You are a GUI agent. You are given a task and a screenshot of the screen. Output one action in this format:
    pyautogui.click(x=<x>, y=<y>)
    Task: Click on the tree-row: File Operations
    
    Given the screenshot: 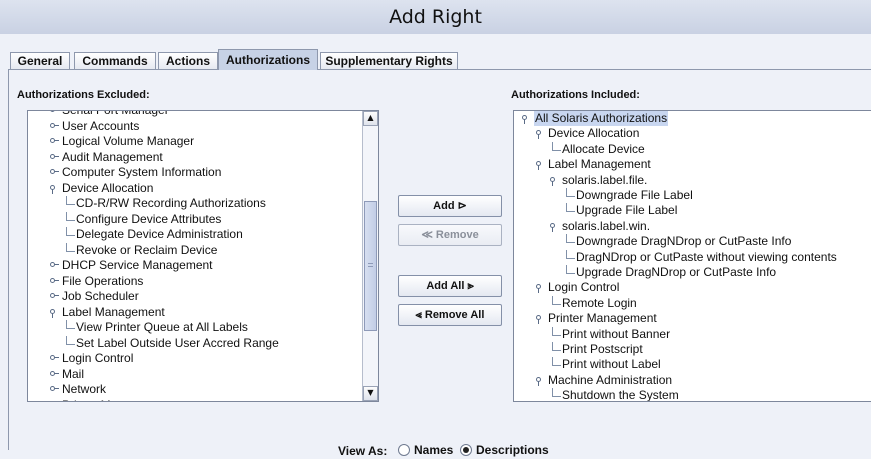 What is the action you would take?
    pyautogui.click(x=198, y=281)
    